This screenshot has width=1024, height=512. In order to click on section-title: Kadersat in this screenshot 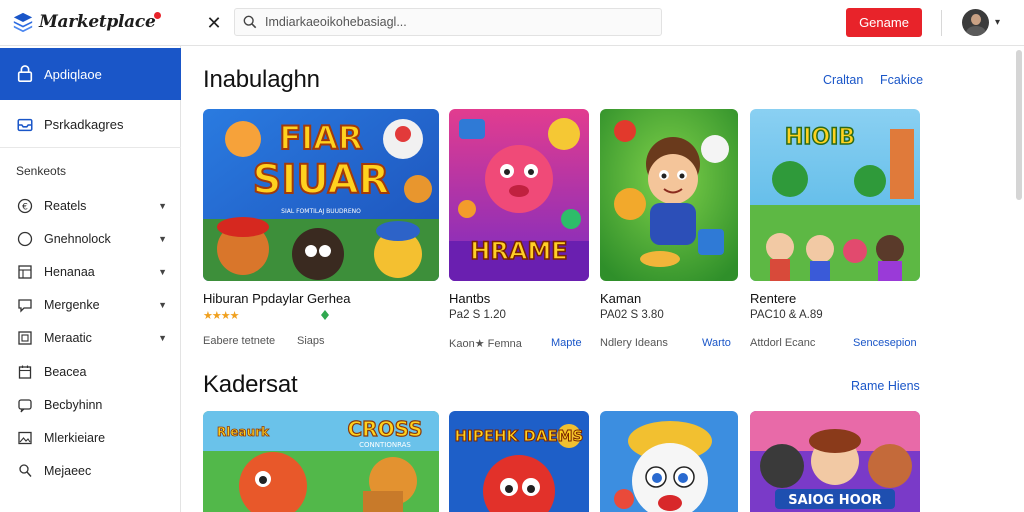, I will do `click(250, 384)`.